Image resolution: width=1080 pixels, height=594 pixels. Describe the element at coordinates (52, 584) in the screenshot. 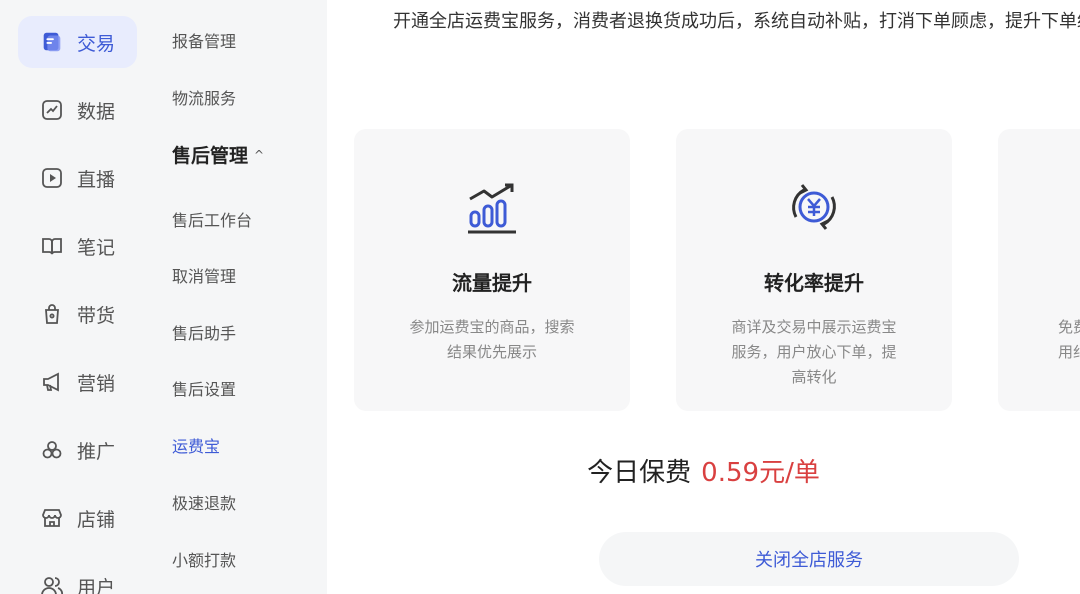

I see `users-icon` at that location.